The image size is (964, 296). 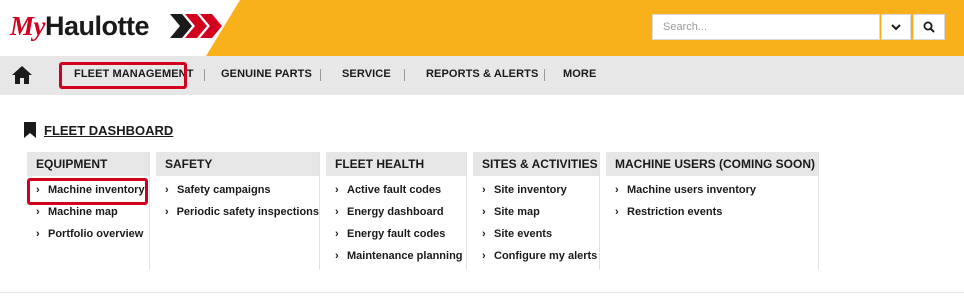 What do you see at coordinates (396, 164) in the screenshot?
I see `column-heading: FLEET HEALTH` at bounding box center [396, 164].